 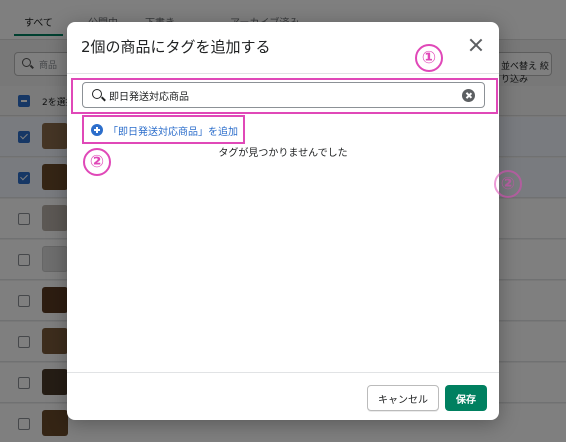 I want to click on highlight-box-add-tag, so click(x=163, y=129).